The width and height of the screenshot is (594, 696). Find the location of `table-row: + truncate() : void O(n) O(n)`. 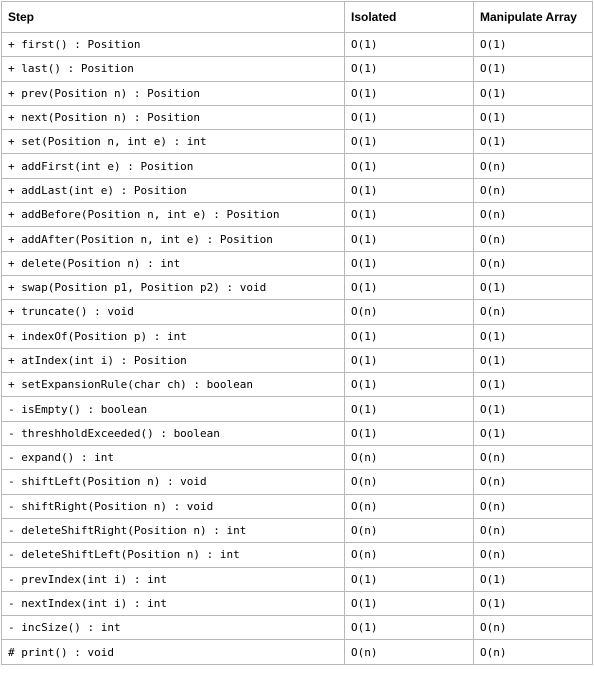

table-row: + truncate() : void O(n) O(n) is located at coordinates (297, 312).